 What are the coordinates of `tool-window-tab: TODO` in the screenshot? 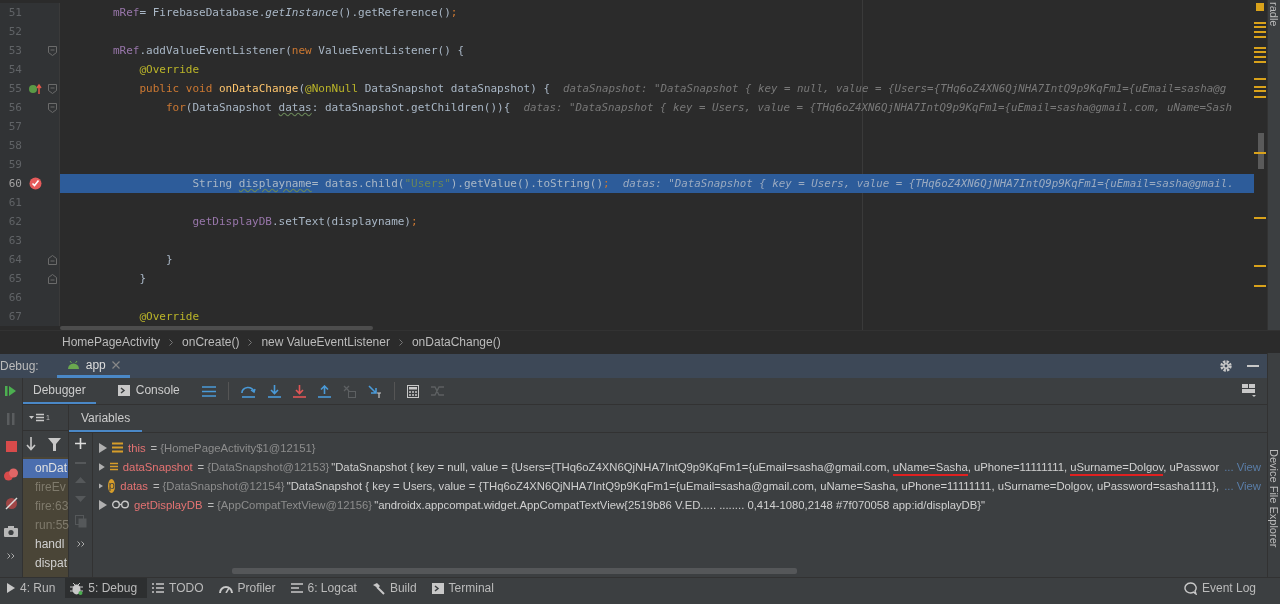 It's located at (180, 588).